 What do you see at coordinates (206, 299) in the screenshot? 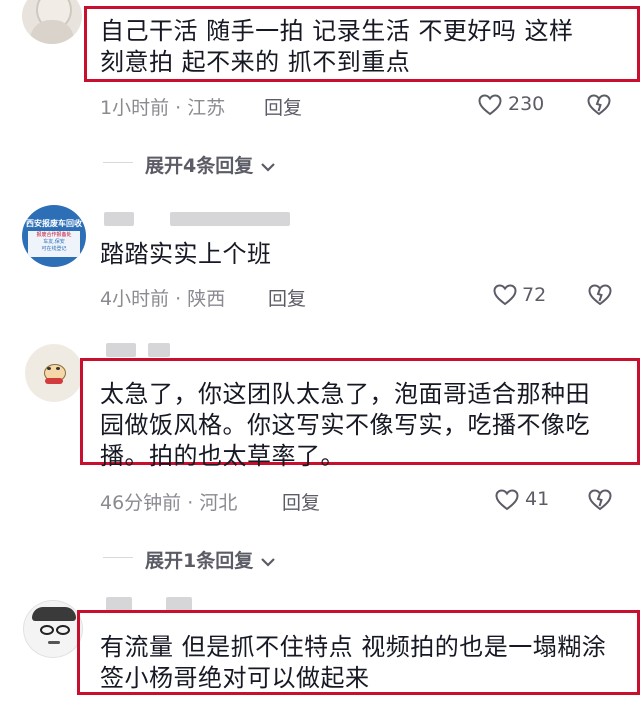
I see `comment-location: 陕西` at bounding box center [206, 299].